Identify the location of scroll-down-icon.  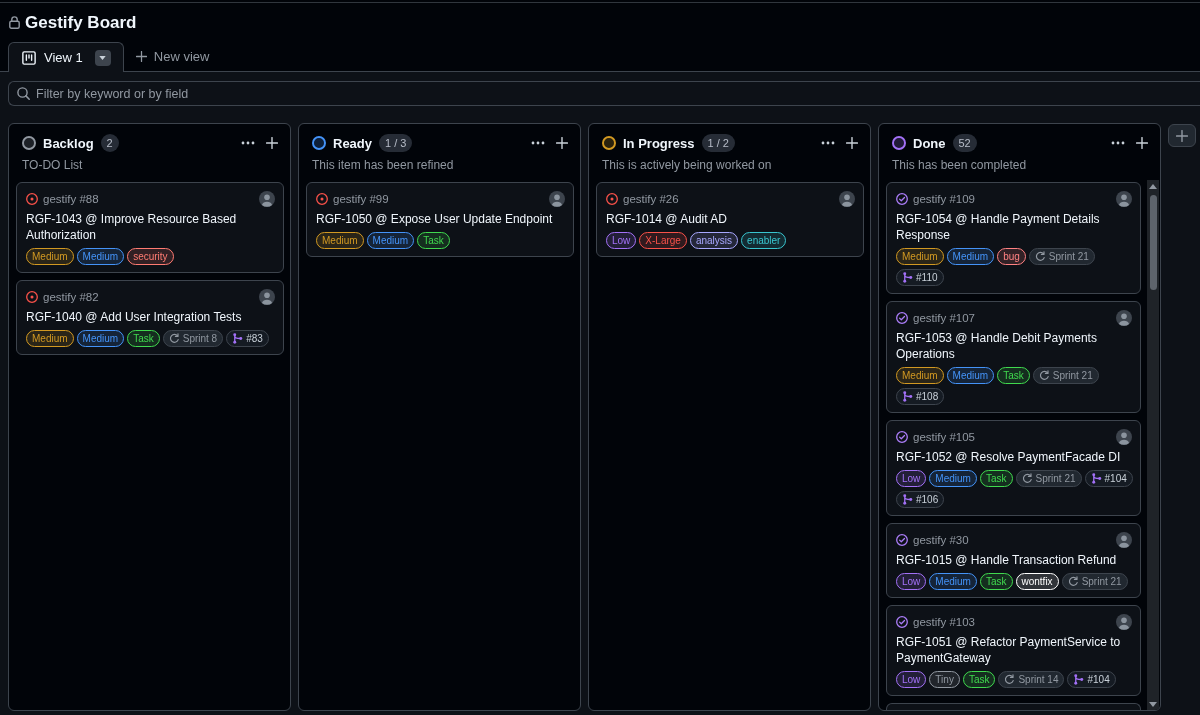
(1153, 704).